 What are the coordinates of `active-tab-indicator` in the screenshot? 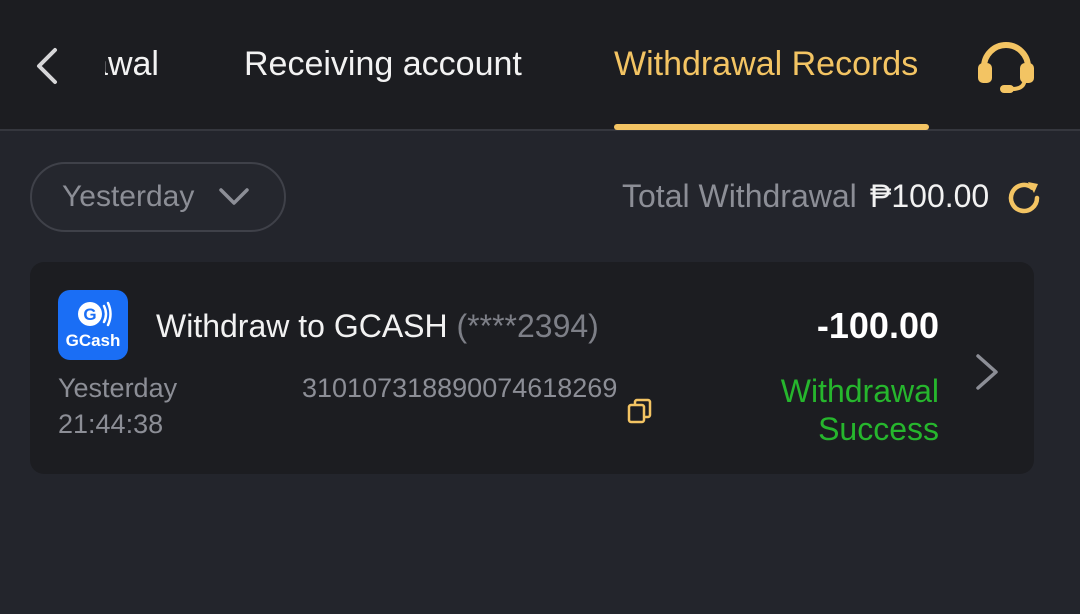 It's located at (771, 127).